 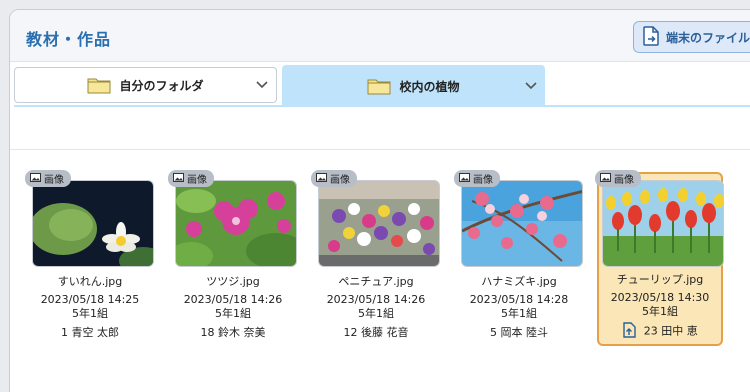 I want to click on file-name: すいれん.jpg, so click(x=90, y=281).